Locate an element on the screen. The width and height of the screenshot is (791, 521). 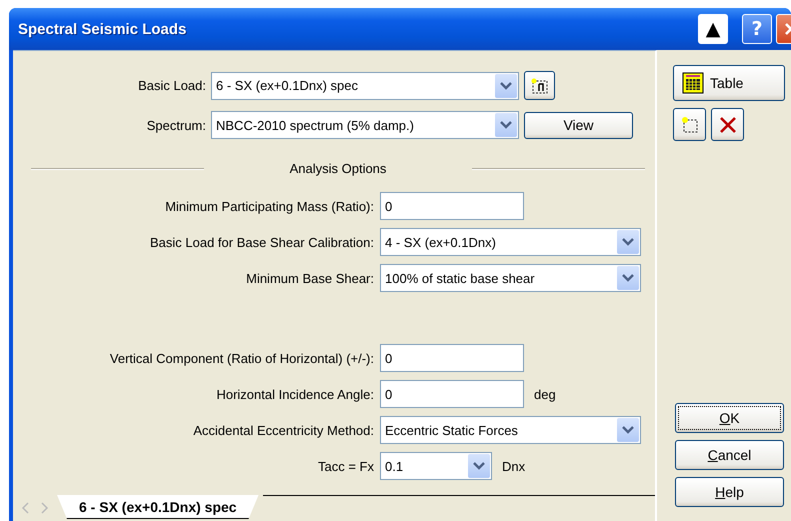
field-label: Spectrum: is located at coordinates (176, 125).